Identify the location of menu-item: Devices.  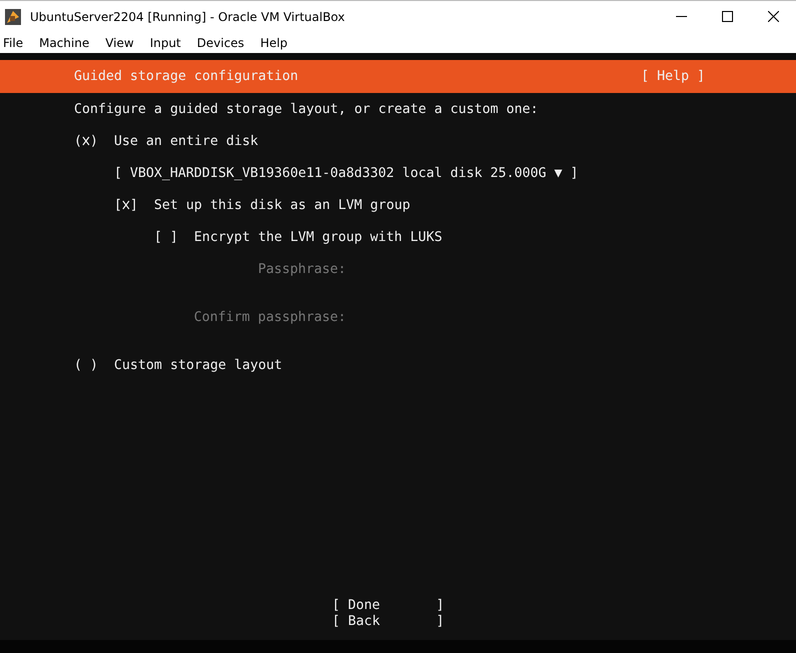
(224, 43).